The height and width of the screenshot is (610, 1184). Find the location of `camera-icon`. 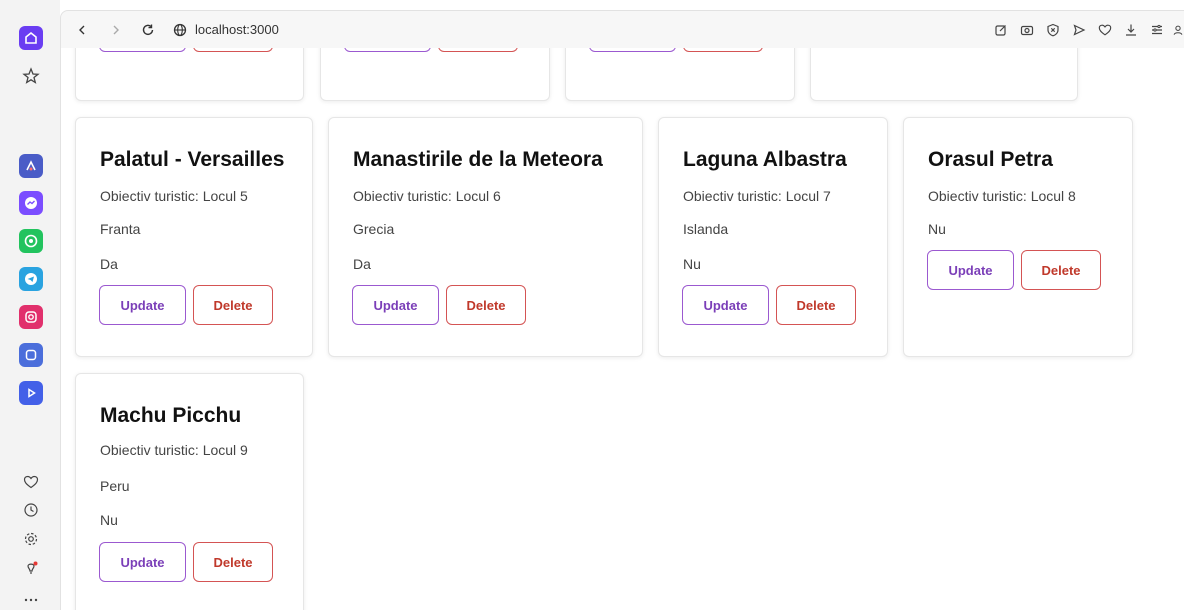

camera-icon is located at coordinates (1027, 30).